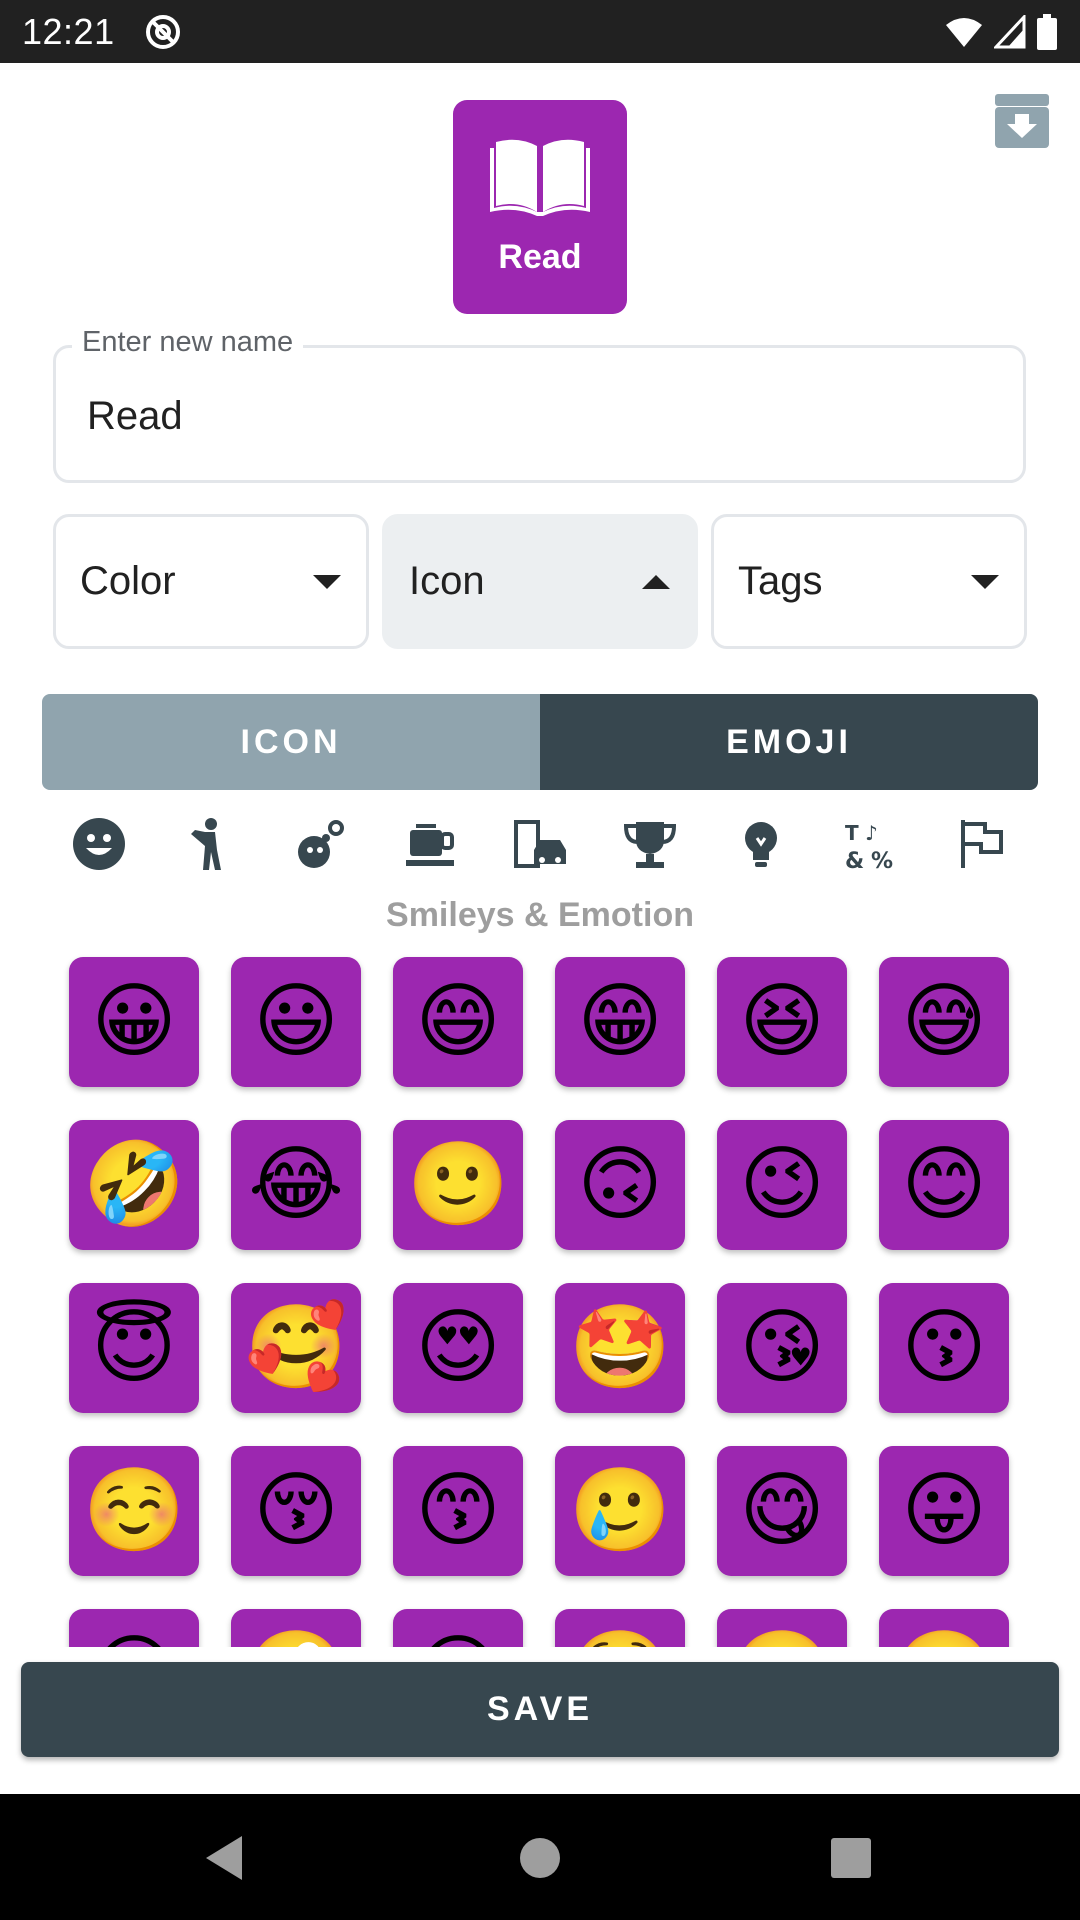  I want to click on habit-preview-tile: Read, so click(540, 207).